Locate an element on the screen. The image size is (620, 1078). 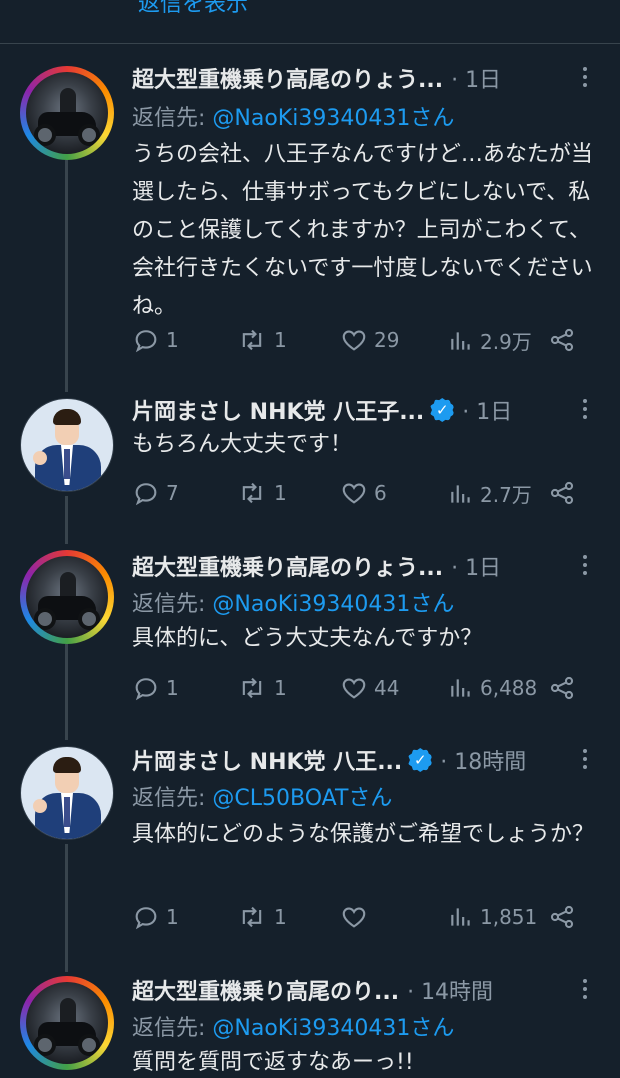
tweet-header: 超大型重機乗り高尾のり... · 14時間 is located at coordinates (351, 990).